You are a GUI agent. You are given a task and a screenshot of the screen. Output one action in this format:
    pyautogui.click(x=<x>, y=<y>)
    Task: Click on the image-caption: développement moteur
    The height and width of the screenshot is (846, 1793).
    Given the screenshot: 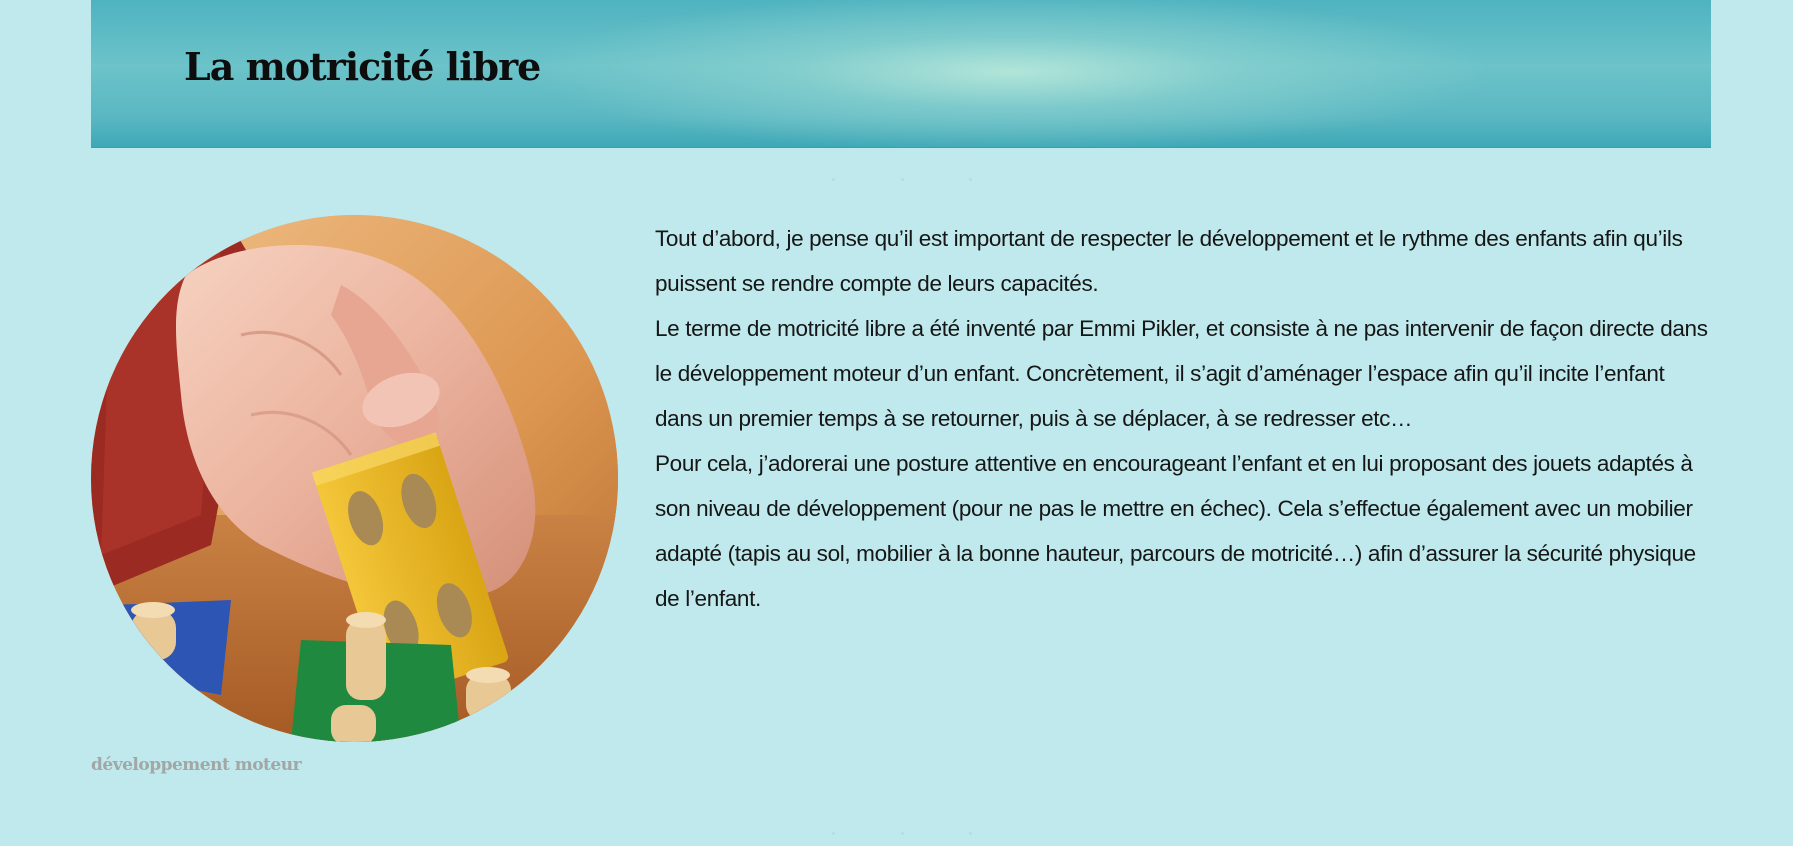 What is the action you would take?
    pyautogui.click(x=196, y=765)
    